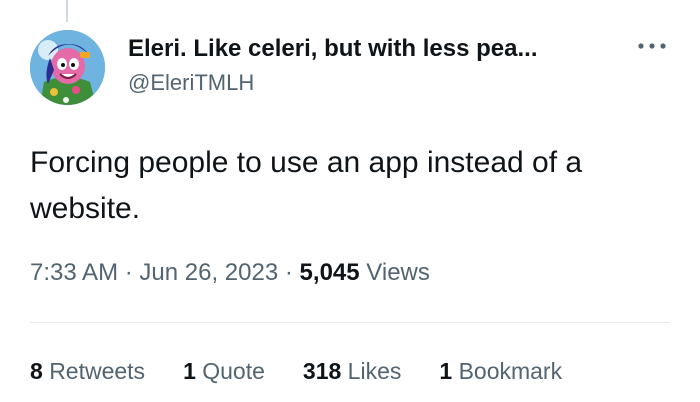 The width and height of the screenshot is (700, 402). Describe the element at coordinates (233, 371) in the screenshot. I see `quotes-label: Quote` at that location.